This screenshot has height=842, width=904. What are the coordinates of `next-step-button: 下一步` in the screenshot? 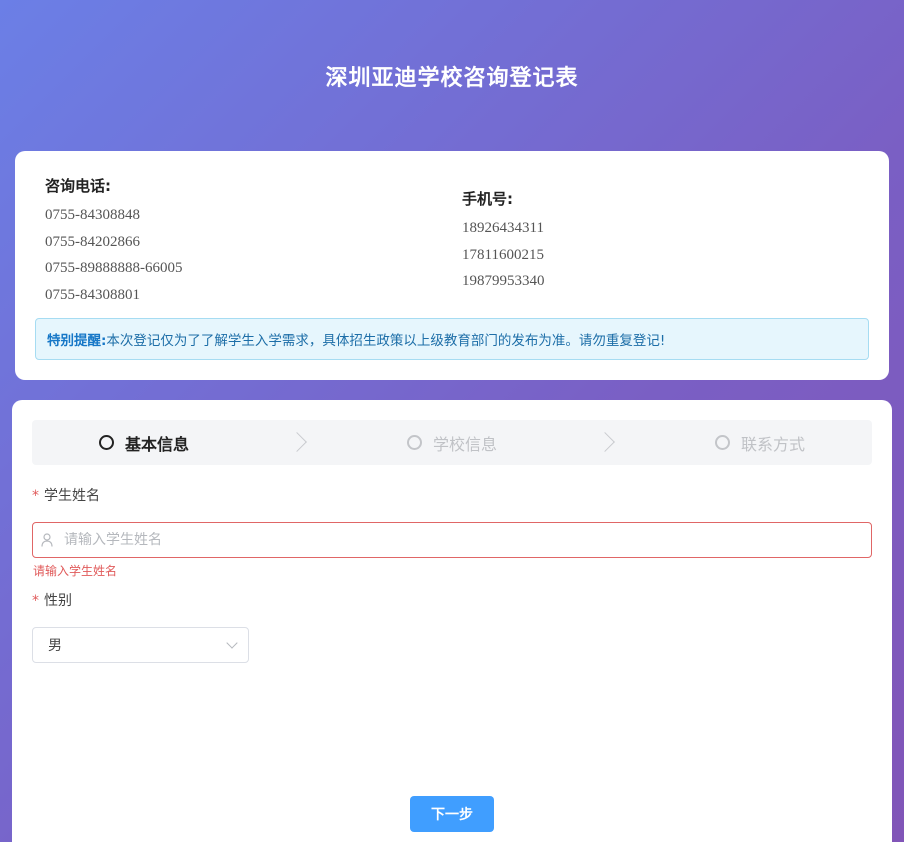 It's located at (452, 814).